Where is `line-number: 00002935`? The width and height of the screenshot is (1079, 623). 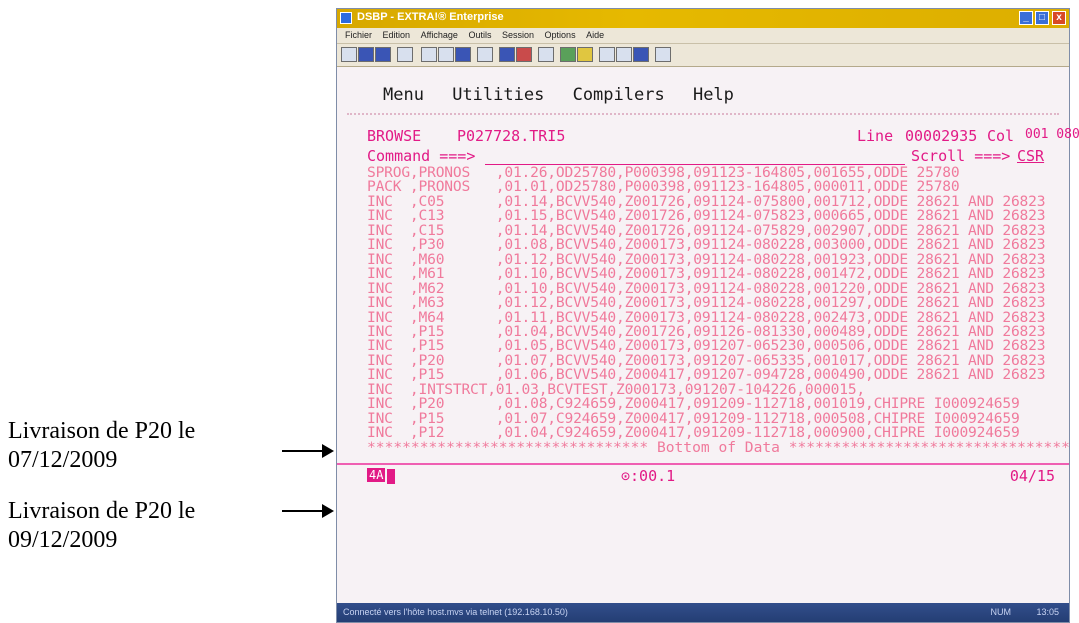
line-number: 00002935 is located at coordinates (941, 136).